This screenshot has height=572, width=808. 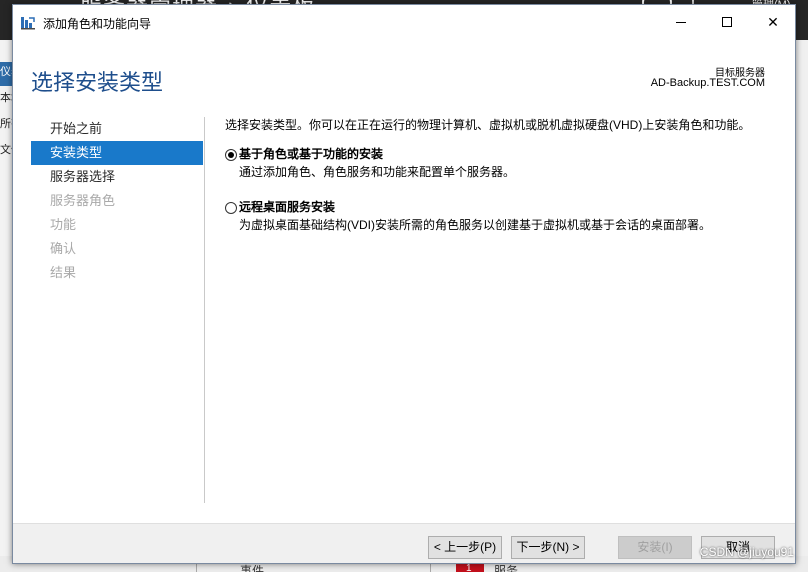 What do you see at coordinates (204, 310) in the screenshot?
I see `steps-divider` at bounding box center [204, 310].